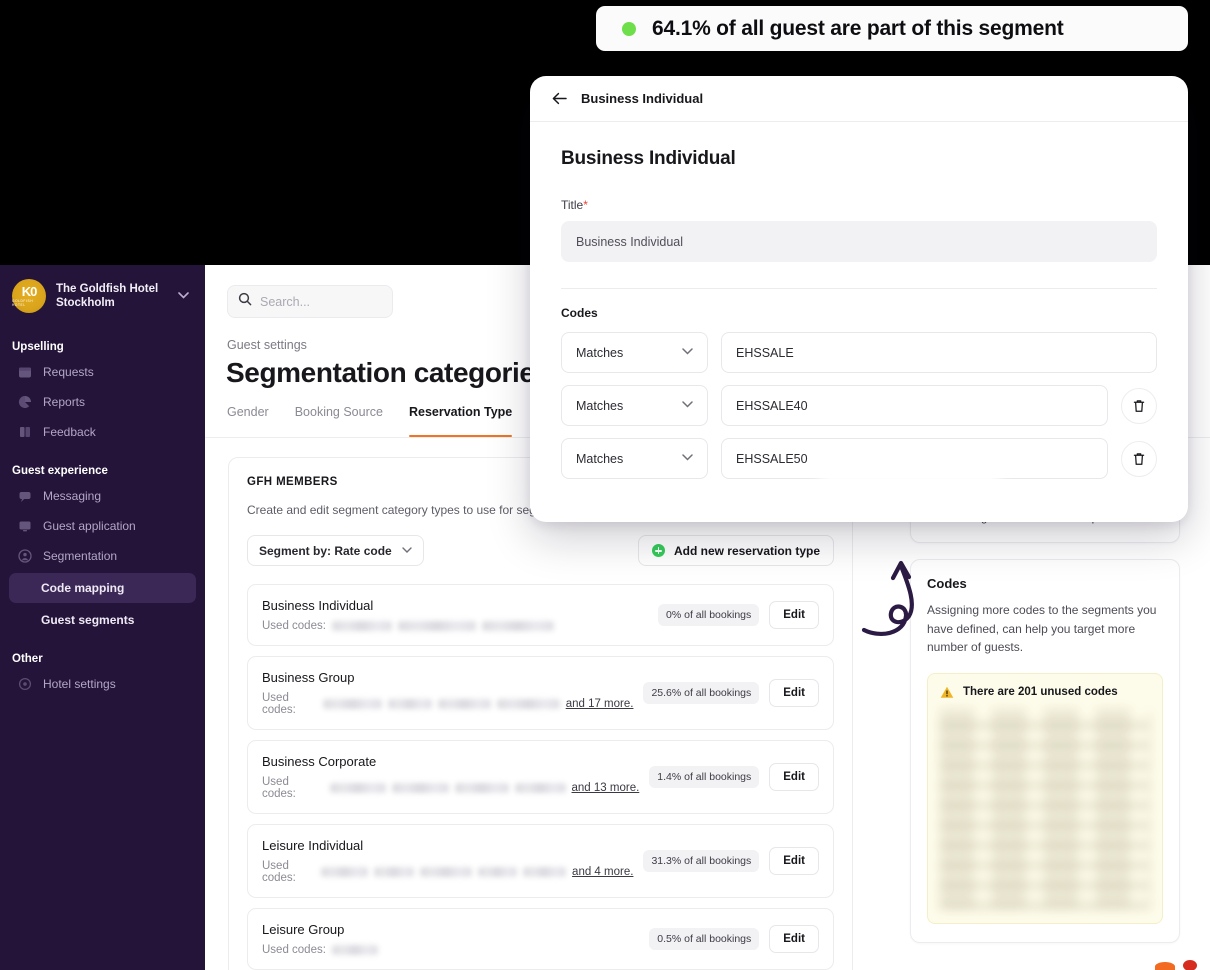 The height and width of the screenshot is (970, 1210). What do you see at coordinates (267, 345) in the screenshot?
I see `breadcrumb: Guest settings` at bounding box center [267, 345].